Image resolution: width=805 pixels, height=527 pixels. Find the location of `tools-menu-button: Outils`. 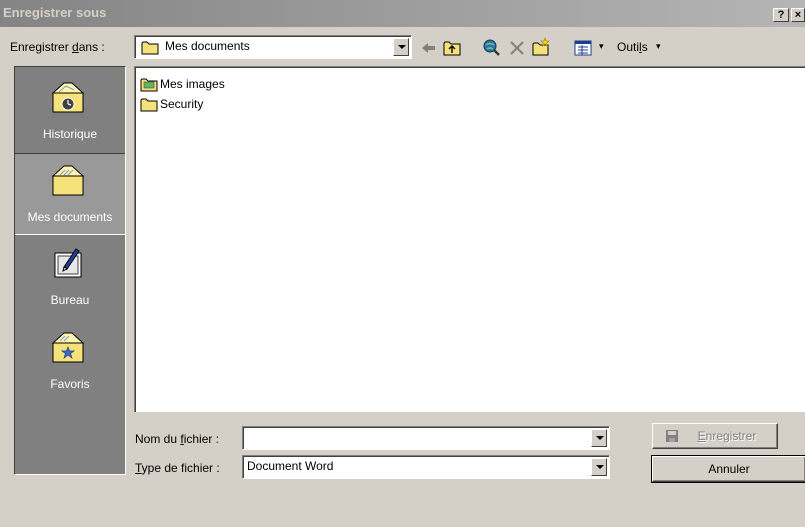

tools-menu-button: Outils is located at coordinates (632, 47).